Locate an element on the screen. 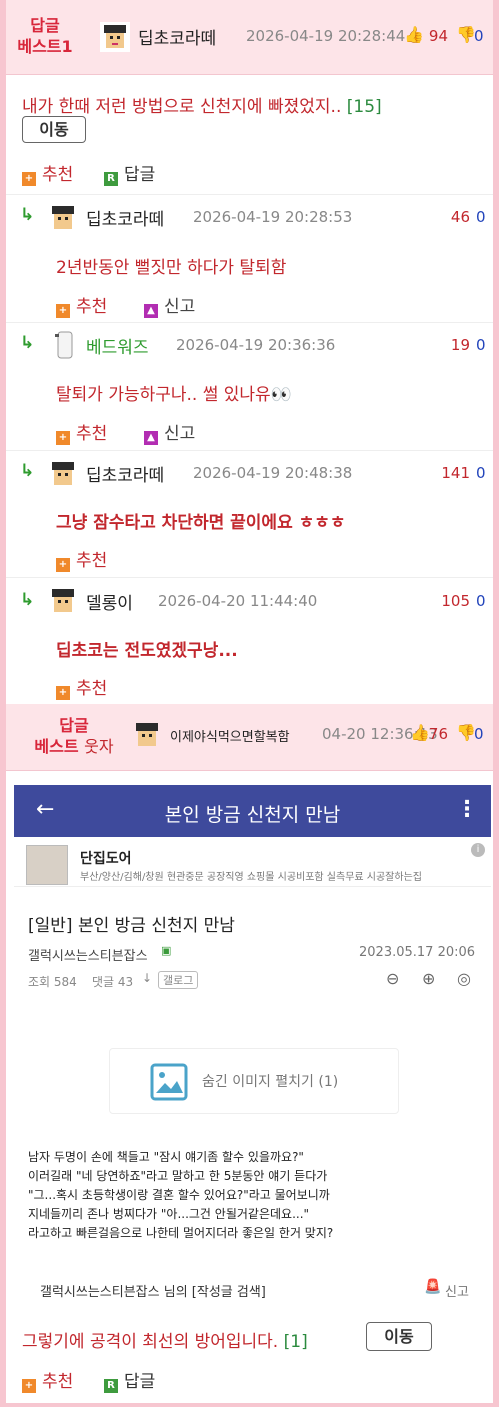 This screenshot has width=499, height=1407. app-bar-title: 본인 방금 신천지 만남 is located at coordinates (252, 815).